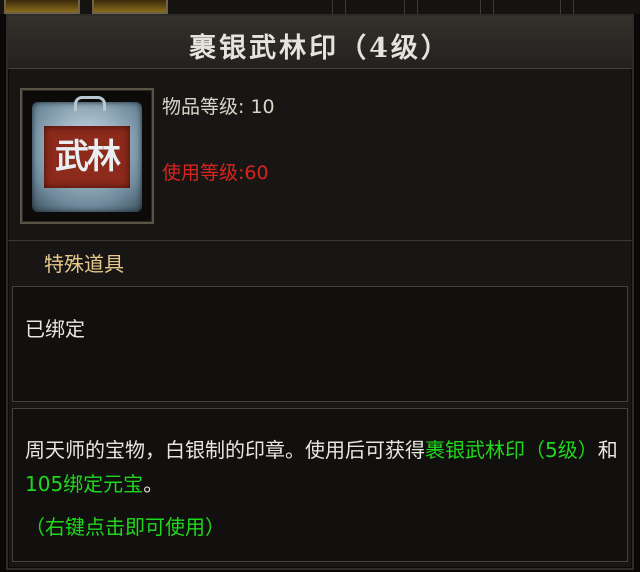 The width and height of the screenshot is (640, 572). I want to click on item-icon-frame: 武林, so click(87, 156).